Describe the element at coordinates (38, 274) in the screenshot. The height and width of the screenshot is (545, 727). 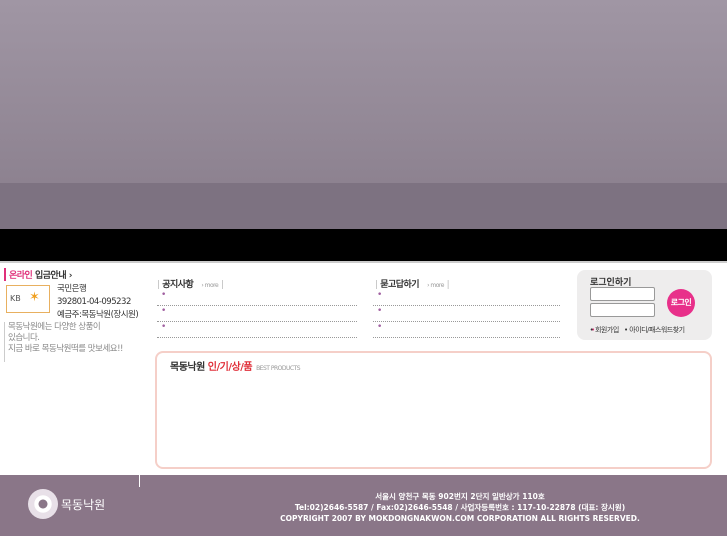
I see `bank-section-title: 온라인 입금안내 ›` at that location.